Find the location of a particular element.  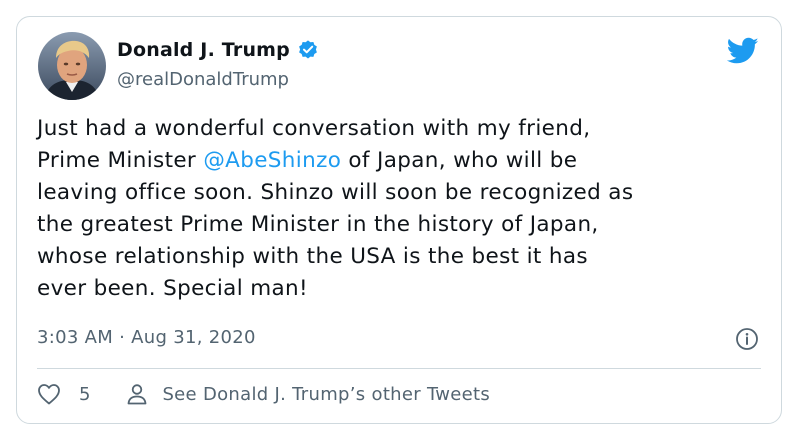

tweet-line: ever been. Special man! is located at coordinates (172, 288).